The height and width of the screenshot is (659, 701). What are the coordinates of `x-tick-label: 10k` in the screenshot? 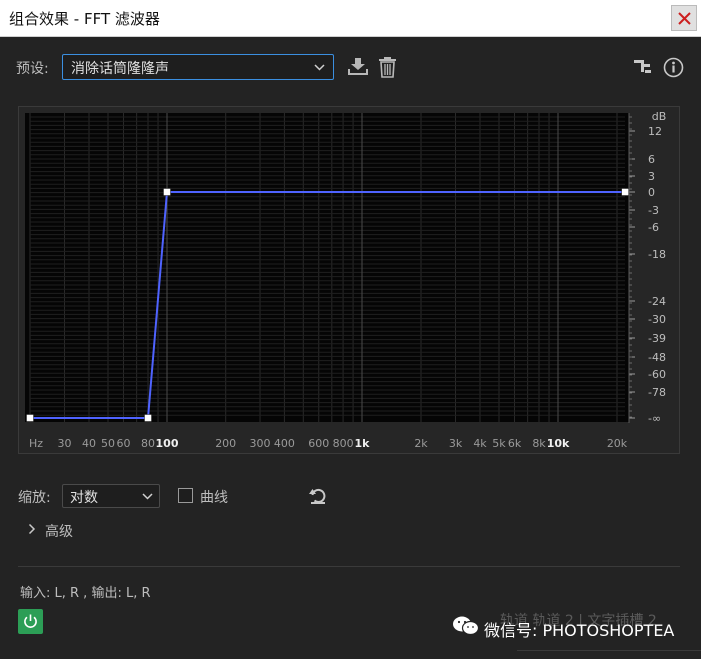 It's located at (558, 443).